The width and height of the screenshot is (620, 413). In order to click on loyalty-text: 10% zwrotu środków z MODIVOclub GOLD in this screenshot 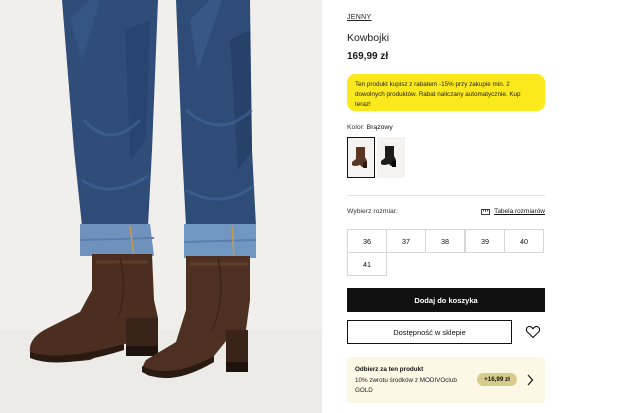, I will do `click(406, 385)`.